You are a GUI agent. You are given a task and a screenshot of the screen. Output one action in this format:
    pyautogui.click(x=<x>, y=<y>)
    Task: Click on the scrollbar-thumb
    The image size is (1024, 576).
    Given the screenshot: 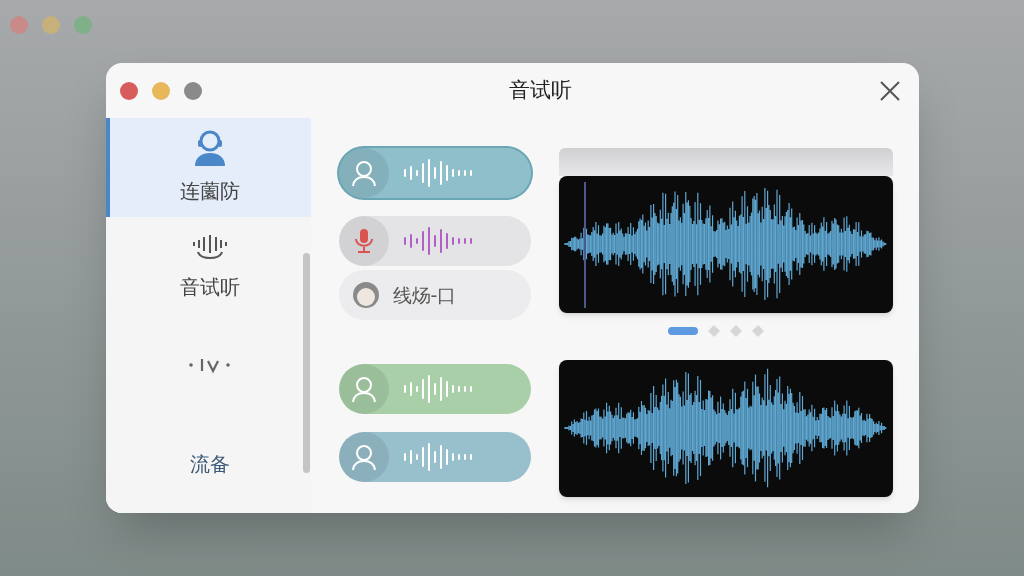 What is the action you would take?
    pyautogui.click(x=306, y=363)
    